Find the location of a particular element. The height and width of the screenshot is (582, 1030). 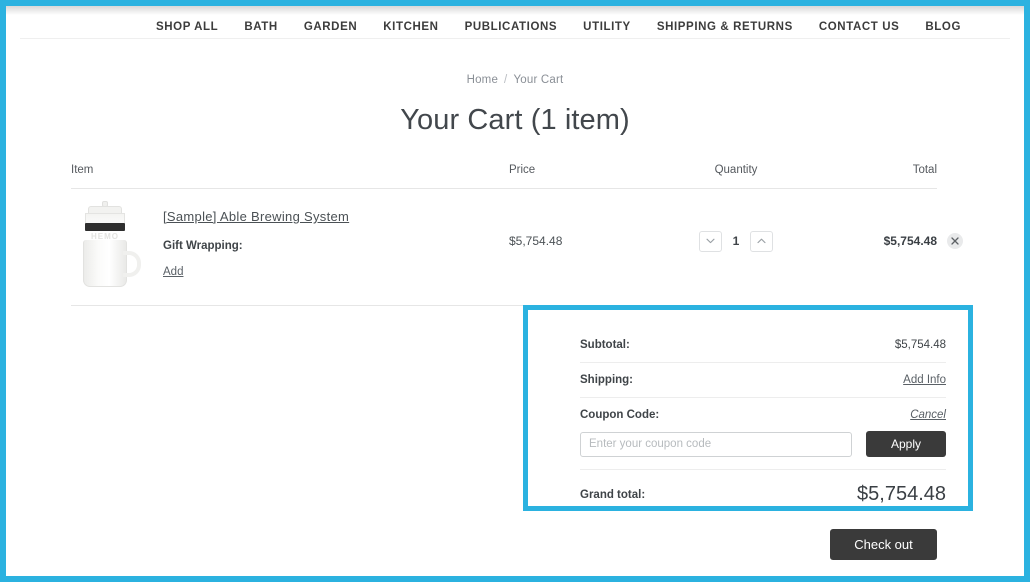

coupon-cancel-link: Cancel is located at coordinates (928, 415).